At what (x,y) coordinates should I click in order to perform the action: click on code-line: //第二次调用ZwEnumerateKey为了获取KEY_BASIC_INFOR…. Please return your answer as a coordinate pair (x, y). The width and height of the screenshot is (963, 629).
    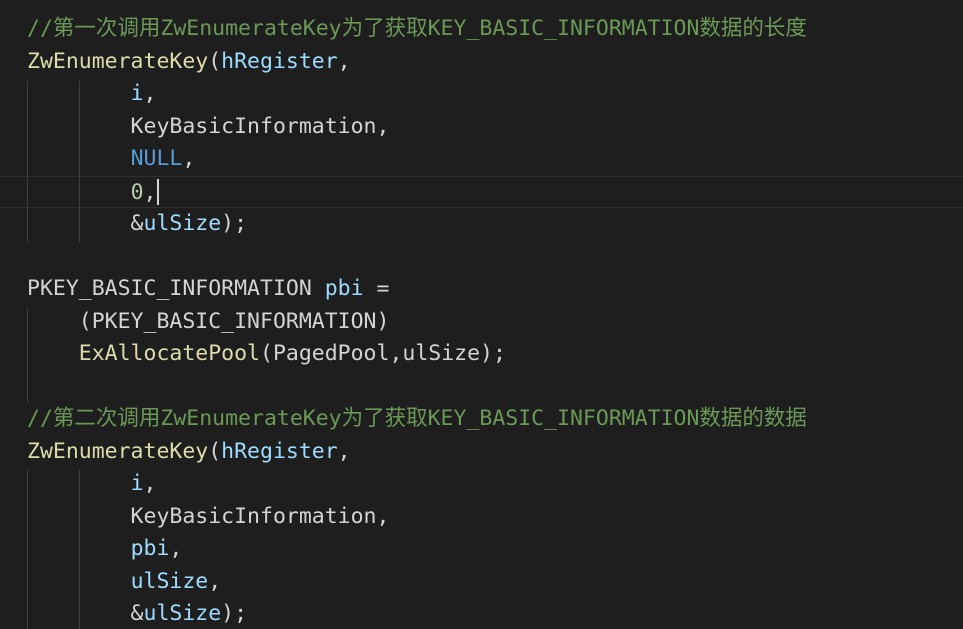
    Looking at the image, I should click on (481, 419).